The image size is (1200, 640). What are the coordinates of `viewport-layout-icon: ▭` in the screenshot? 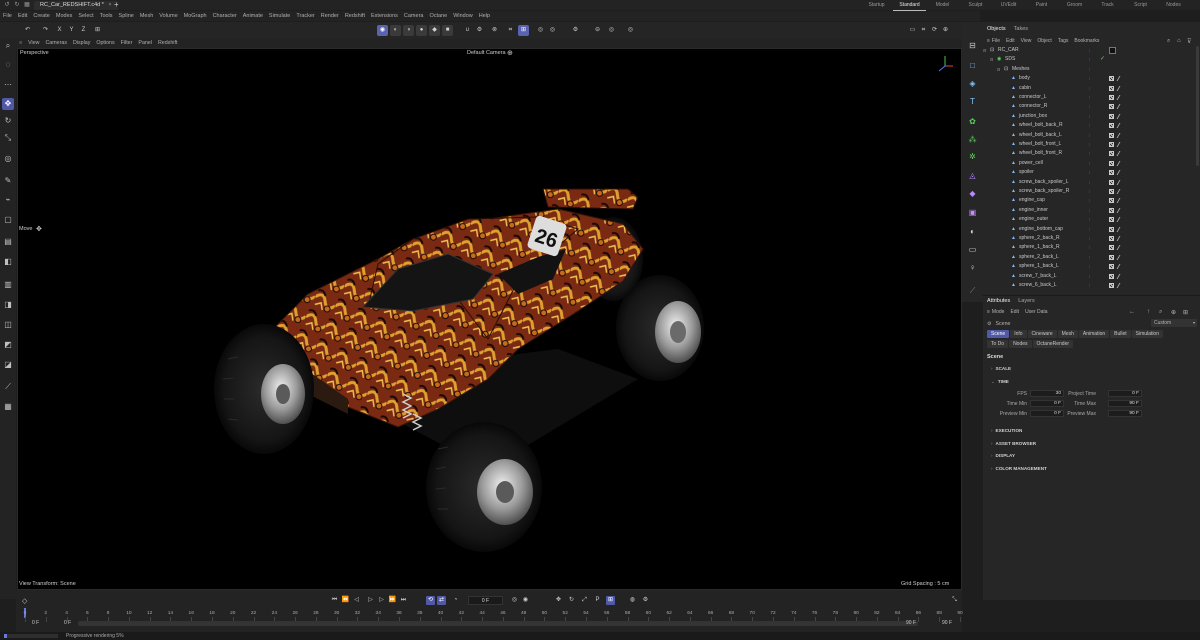 It's located at (912, 30).